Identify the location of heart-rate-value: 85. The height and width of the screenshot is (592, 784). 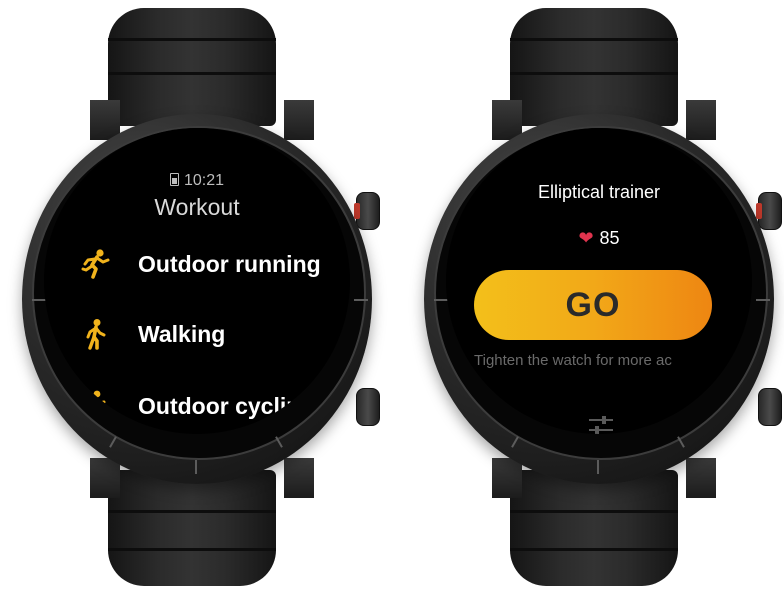
(609, 238).